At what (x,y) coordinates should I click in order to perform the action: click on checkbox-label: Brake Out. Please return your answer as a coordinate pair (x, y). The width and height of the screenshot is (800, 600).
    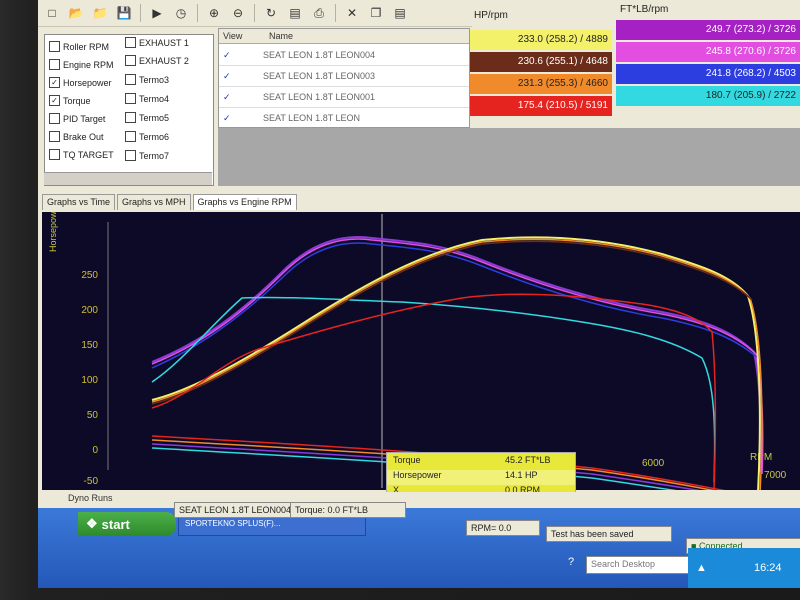
    Looking at the image, I should click on (83, 136).